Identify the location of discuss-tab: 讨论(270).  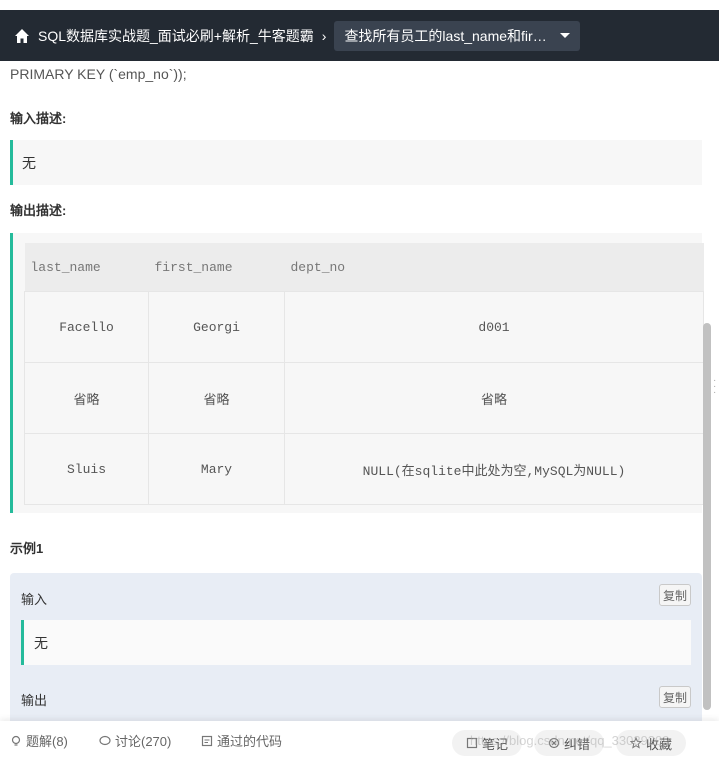
(135, 740).